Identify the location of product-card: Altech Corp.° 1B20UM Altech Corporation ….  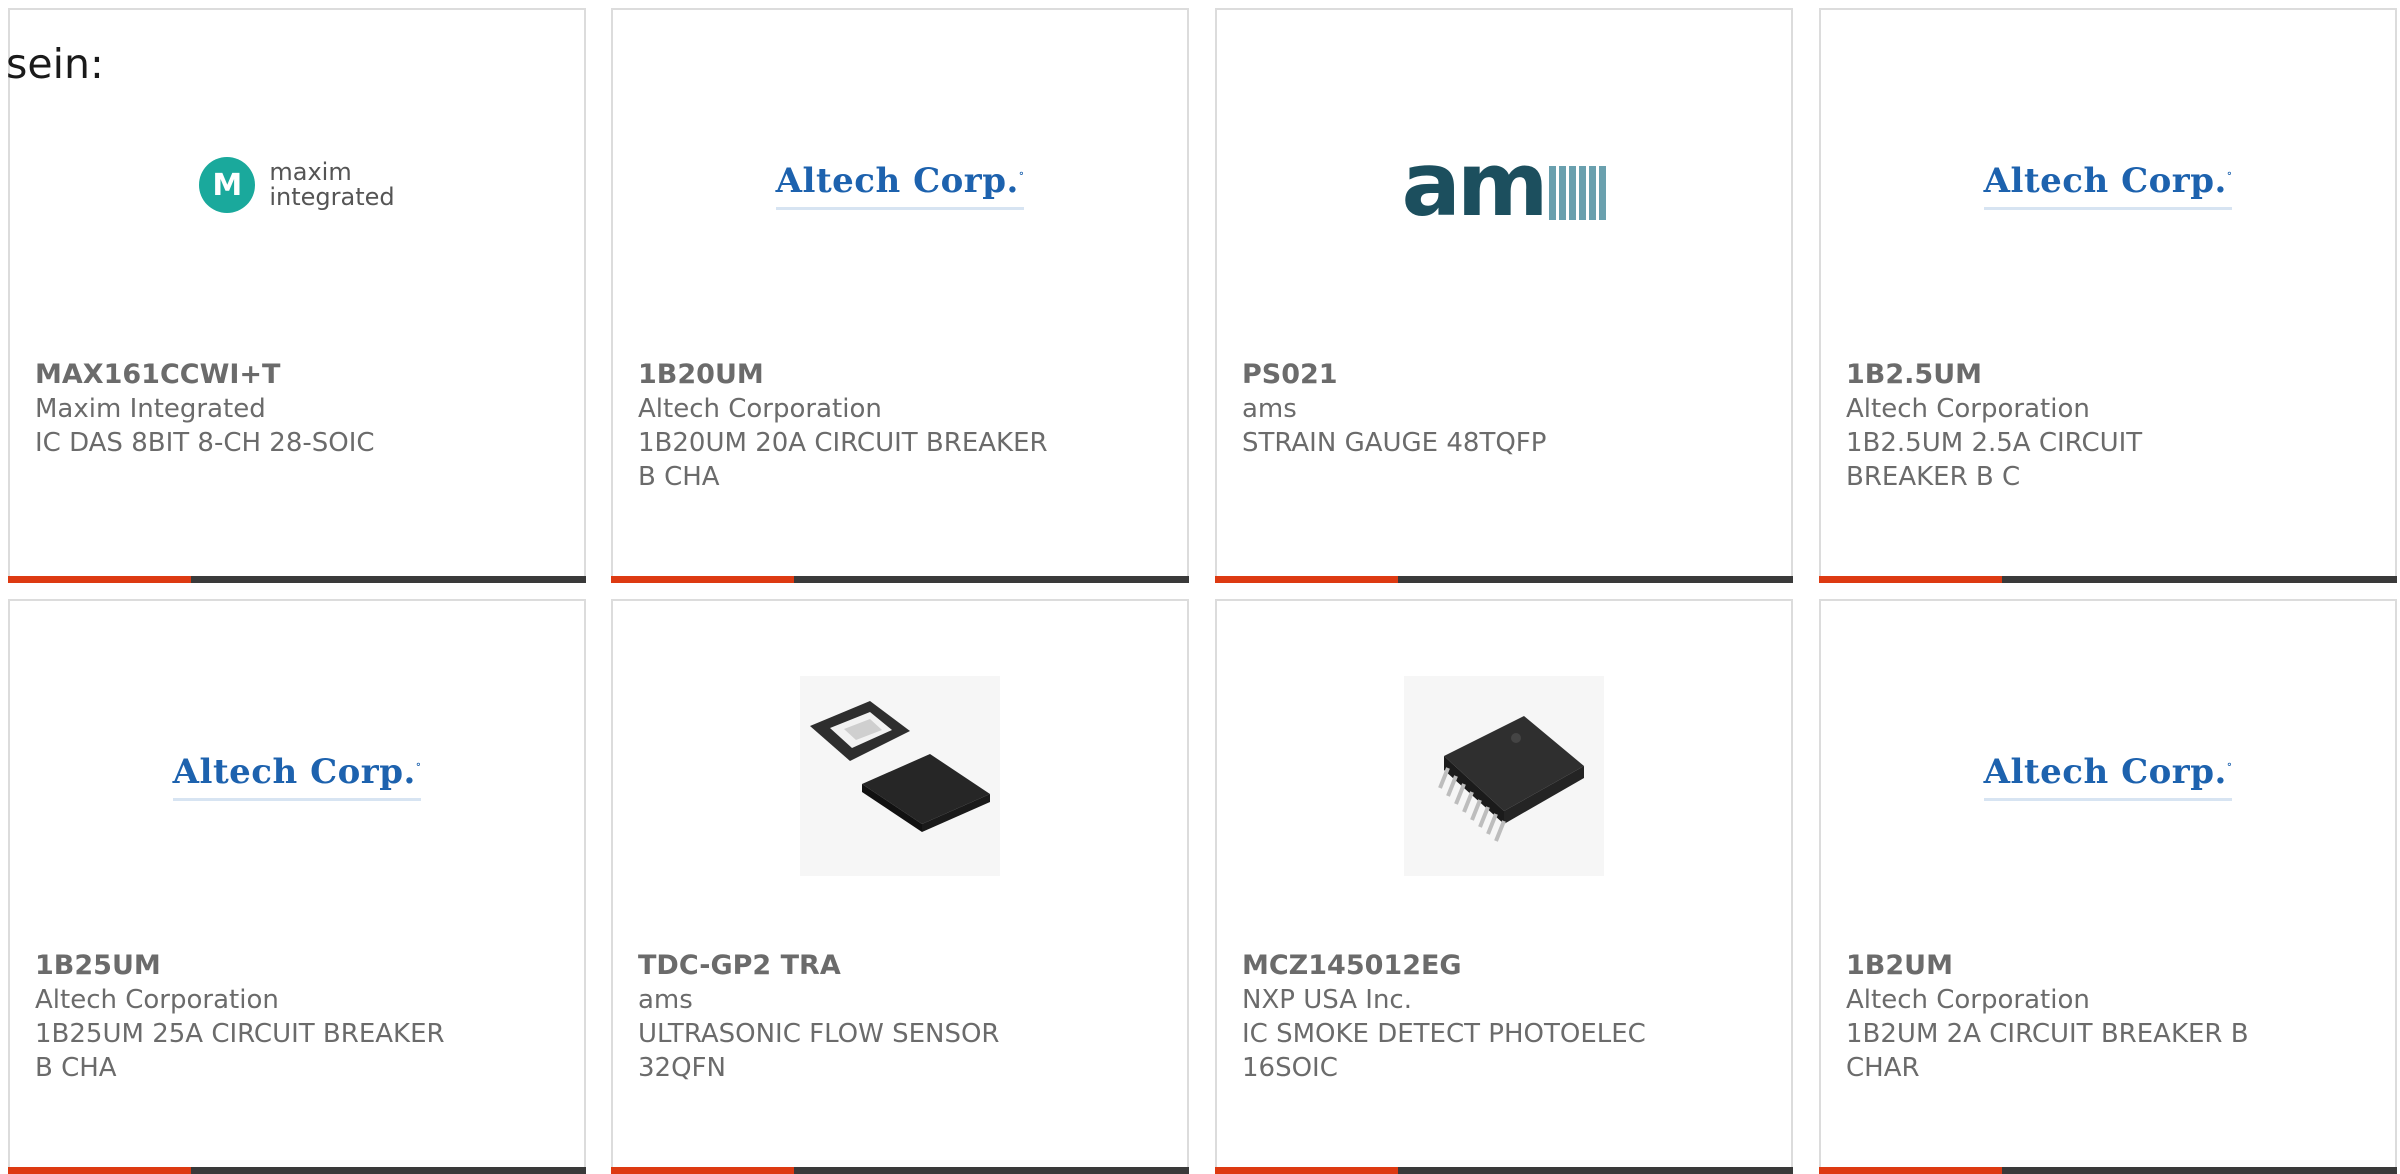
(900, 295).